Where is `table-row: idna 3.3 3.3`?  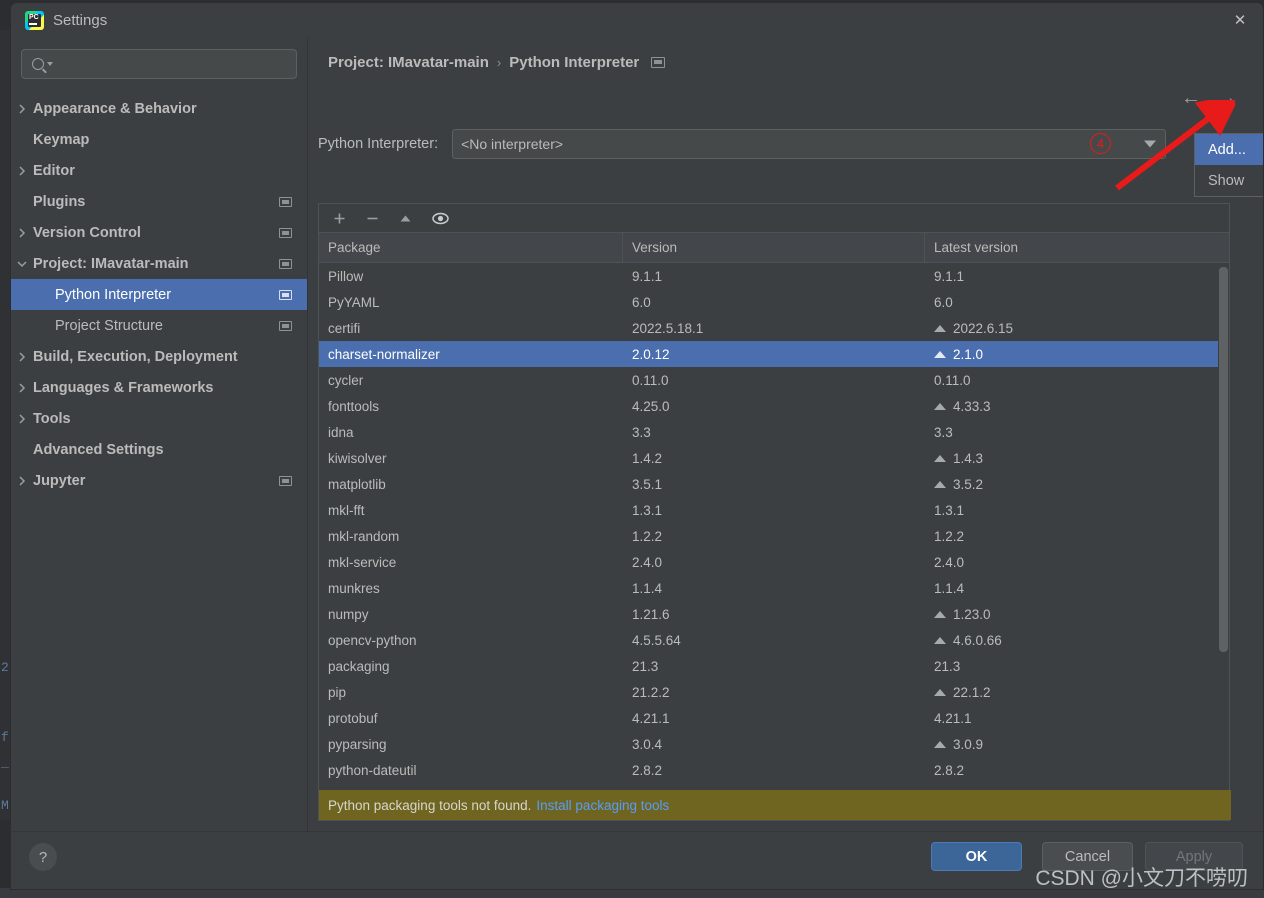
table-row: idna 3.3 3.3 is located at coordinates (774, 432).